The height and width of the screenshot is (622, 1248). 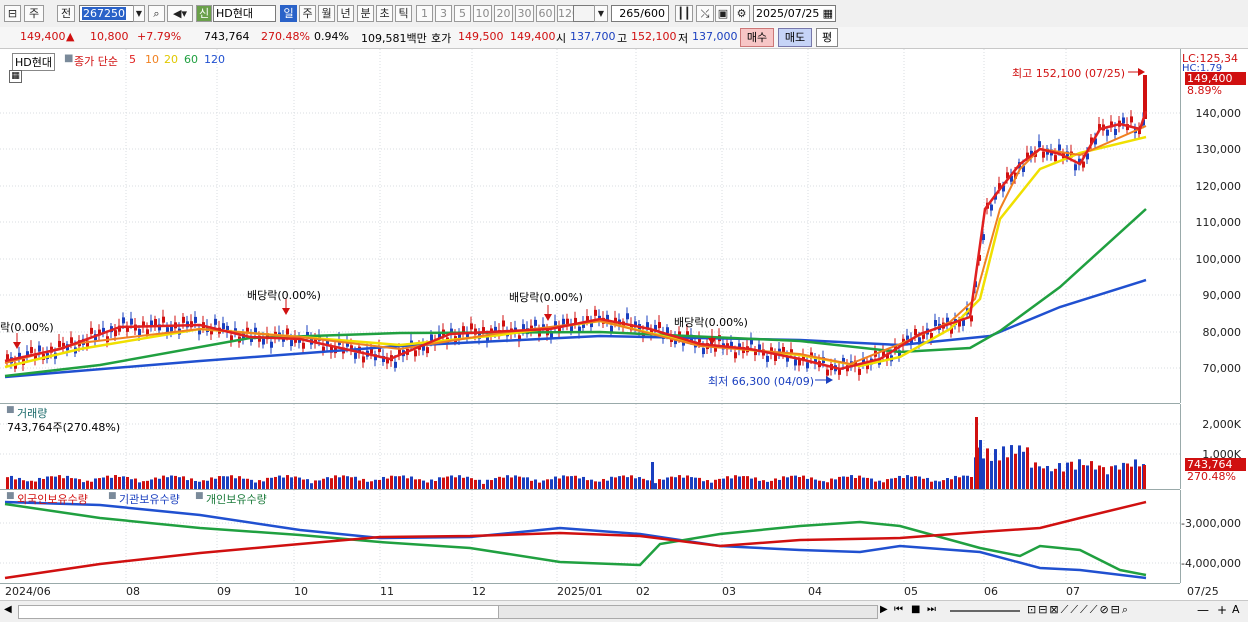 I want to click on prev-button: 전, so click(x=66, y=13).